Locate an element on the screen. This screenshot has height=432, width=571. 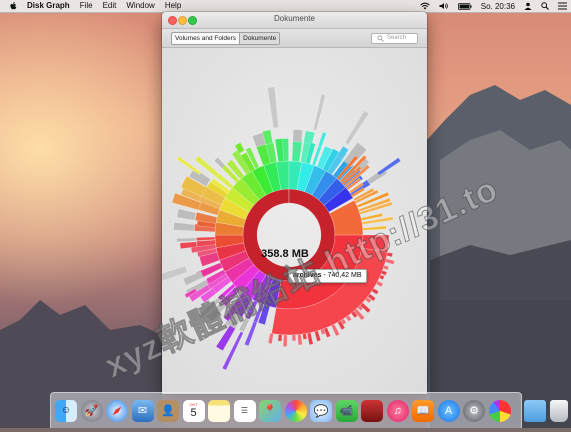
itunes-icon: ♫ is located at coordinates (397, 410).